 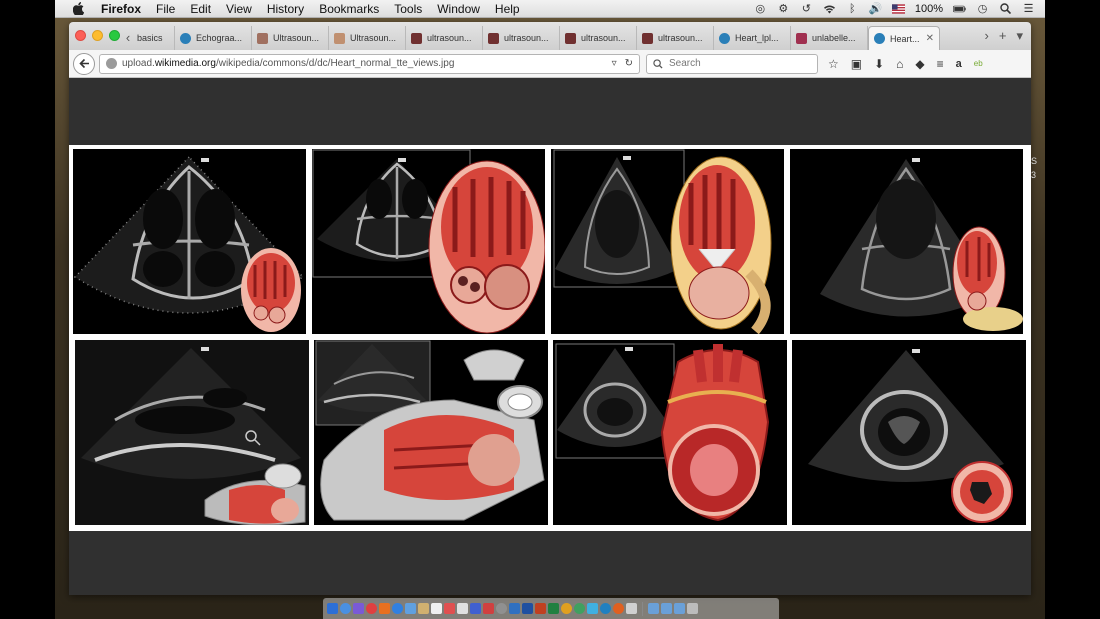 What do you see at coordinates (475, 608) in the screenshot?
I see `app-store-dock-icon` at bounding box center [475, 608].